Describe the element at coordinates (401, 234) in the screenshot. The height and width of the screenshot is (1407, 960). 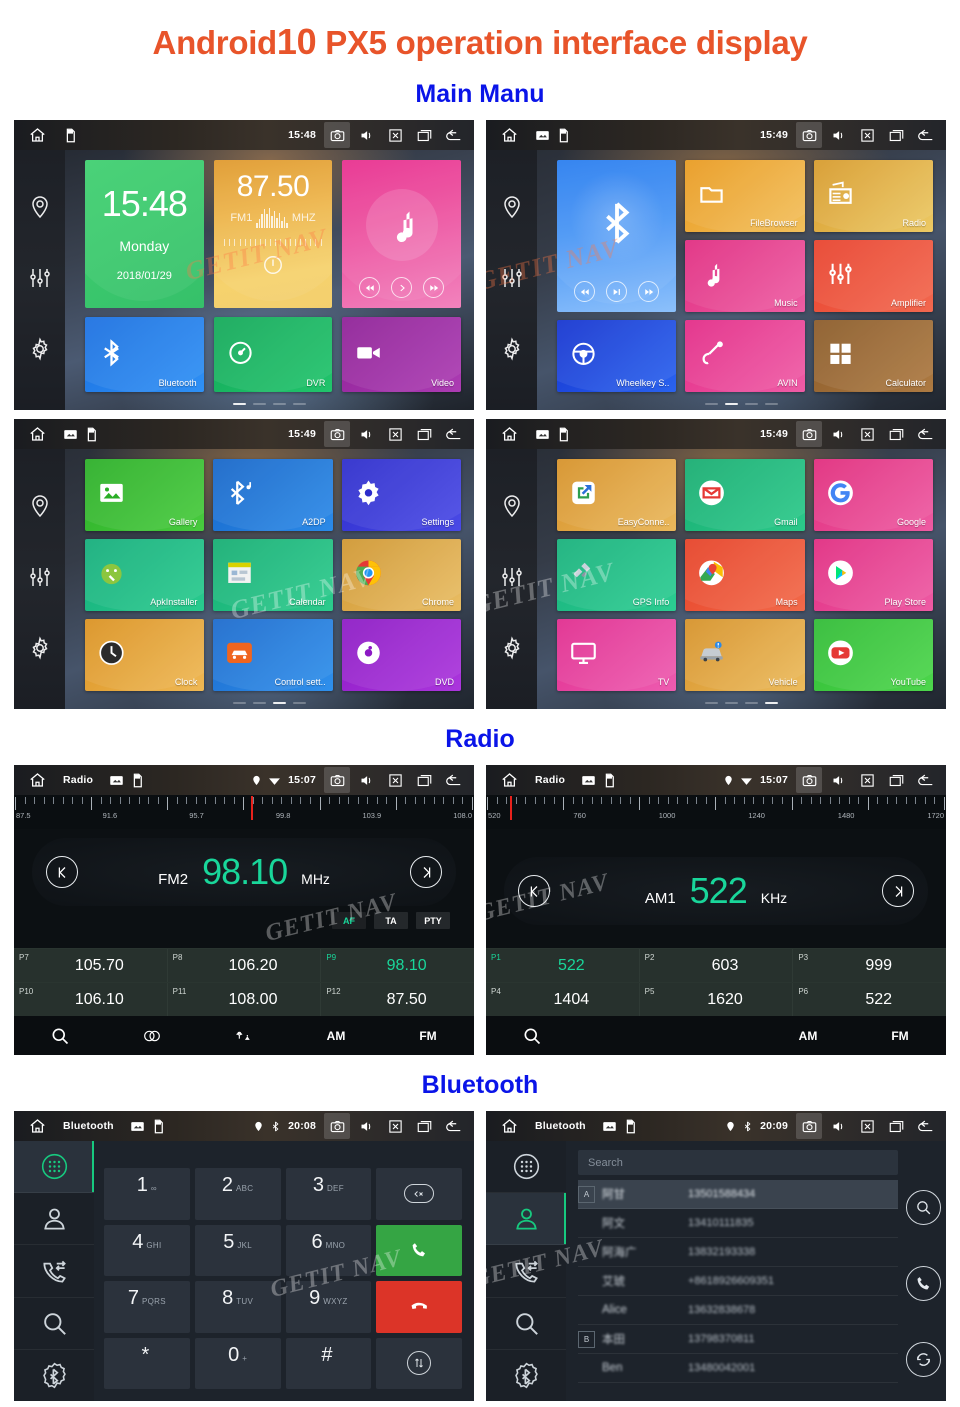
I see `music-widget` at that location.